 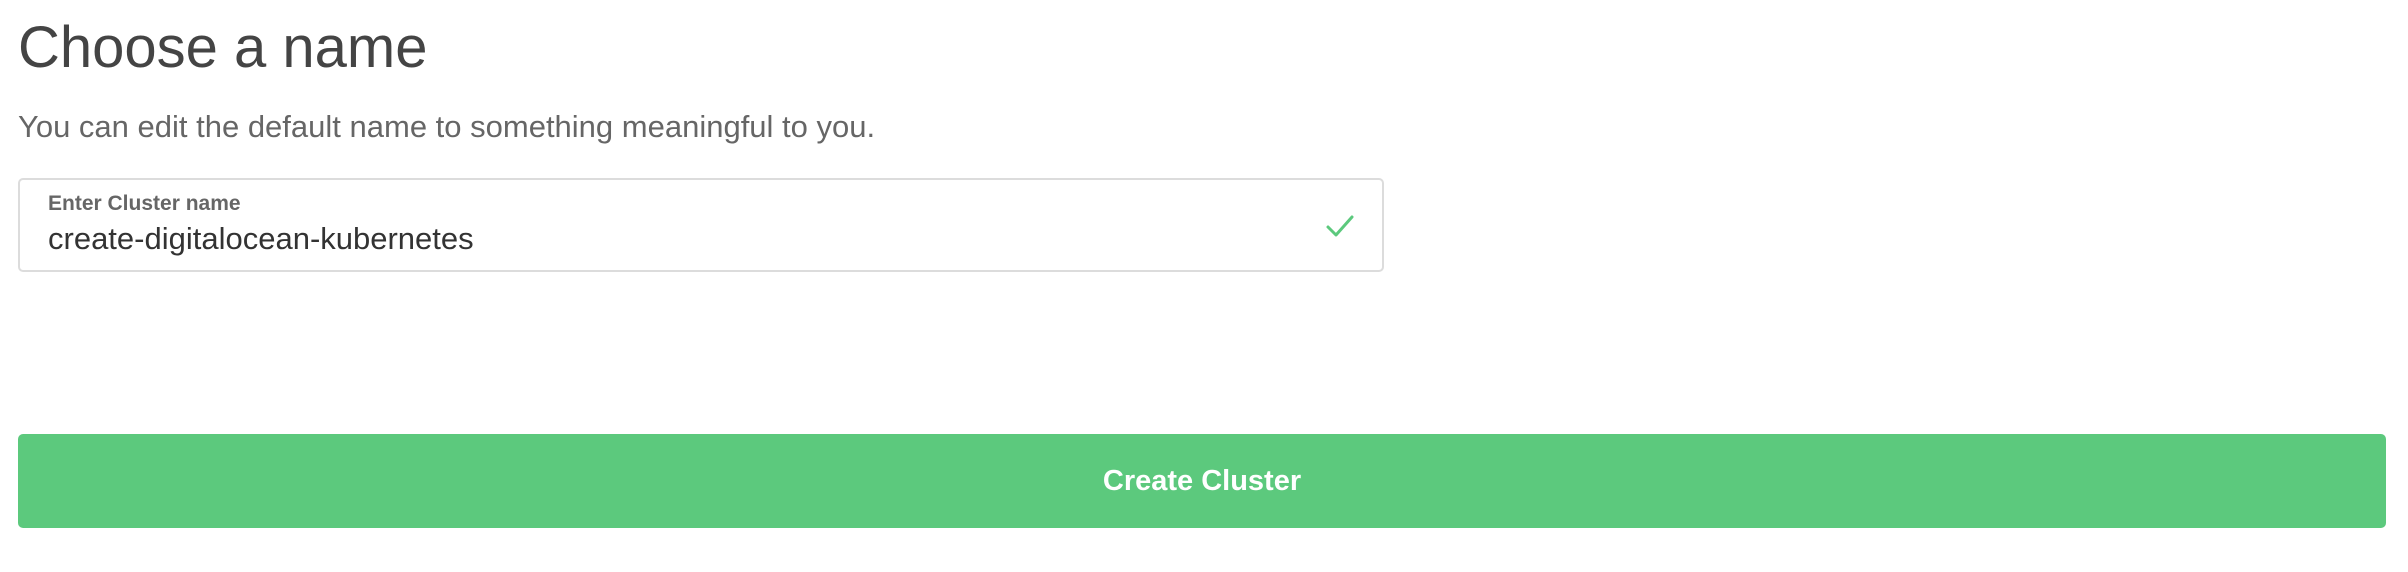 What do you see at coordinates (223, 47) in the screenshot?
I see `page-title: Choose a name` at bounding box center [223, 47].